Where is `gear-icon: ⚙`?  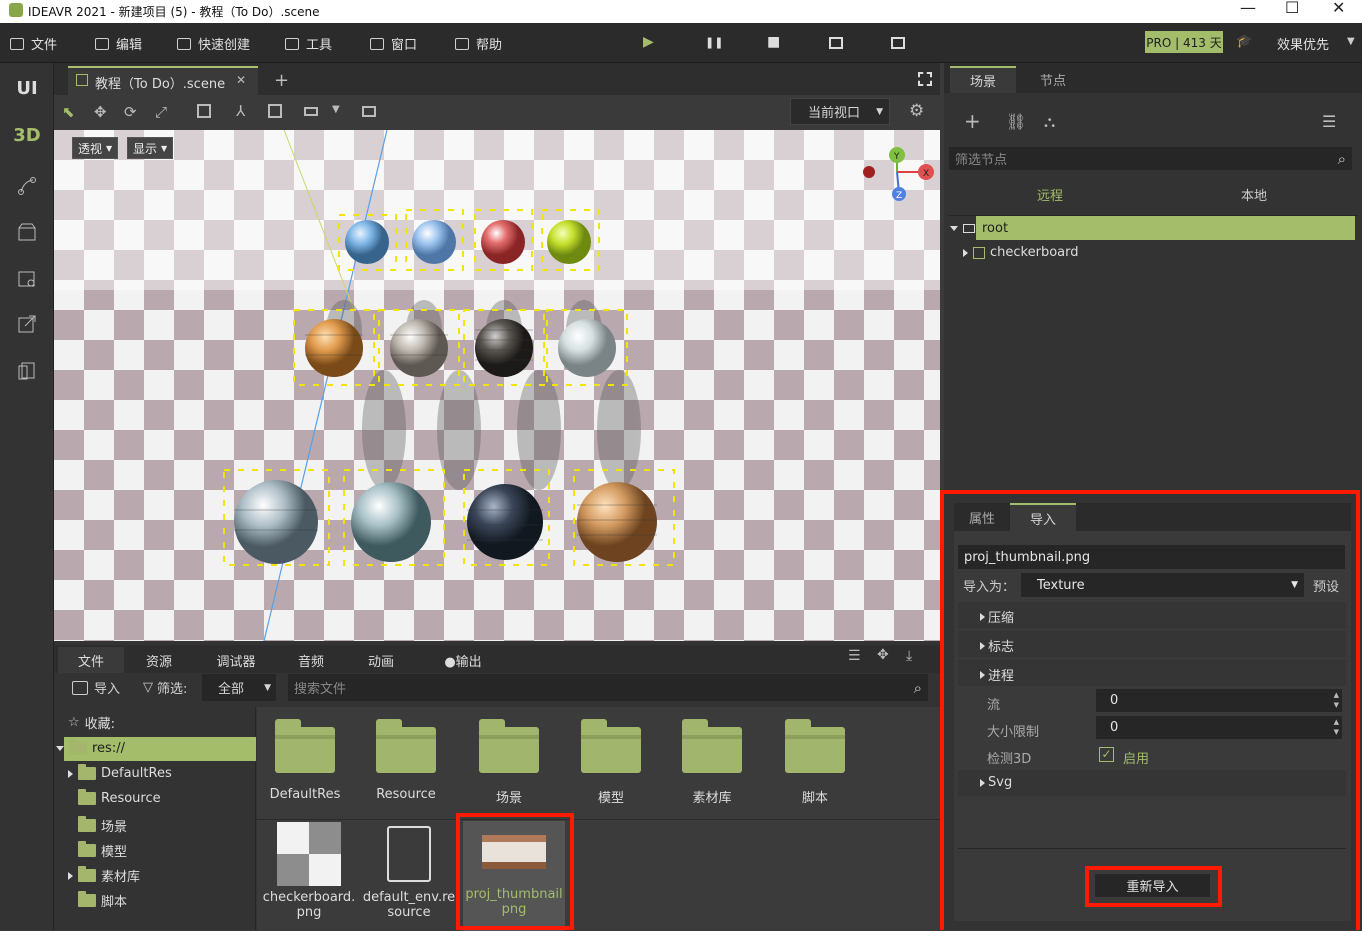
gear-icon: ⚙ is located at coordinates (916, 111).